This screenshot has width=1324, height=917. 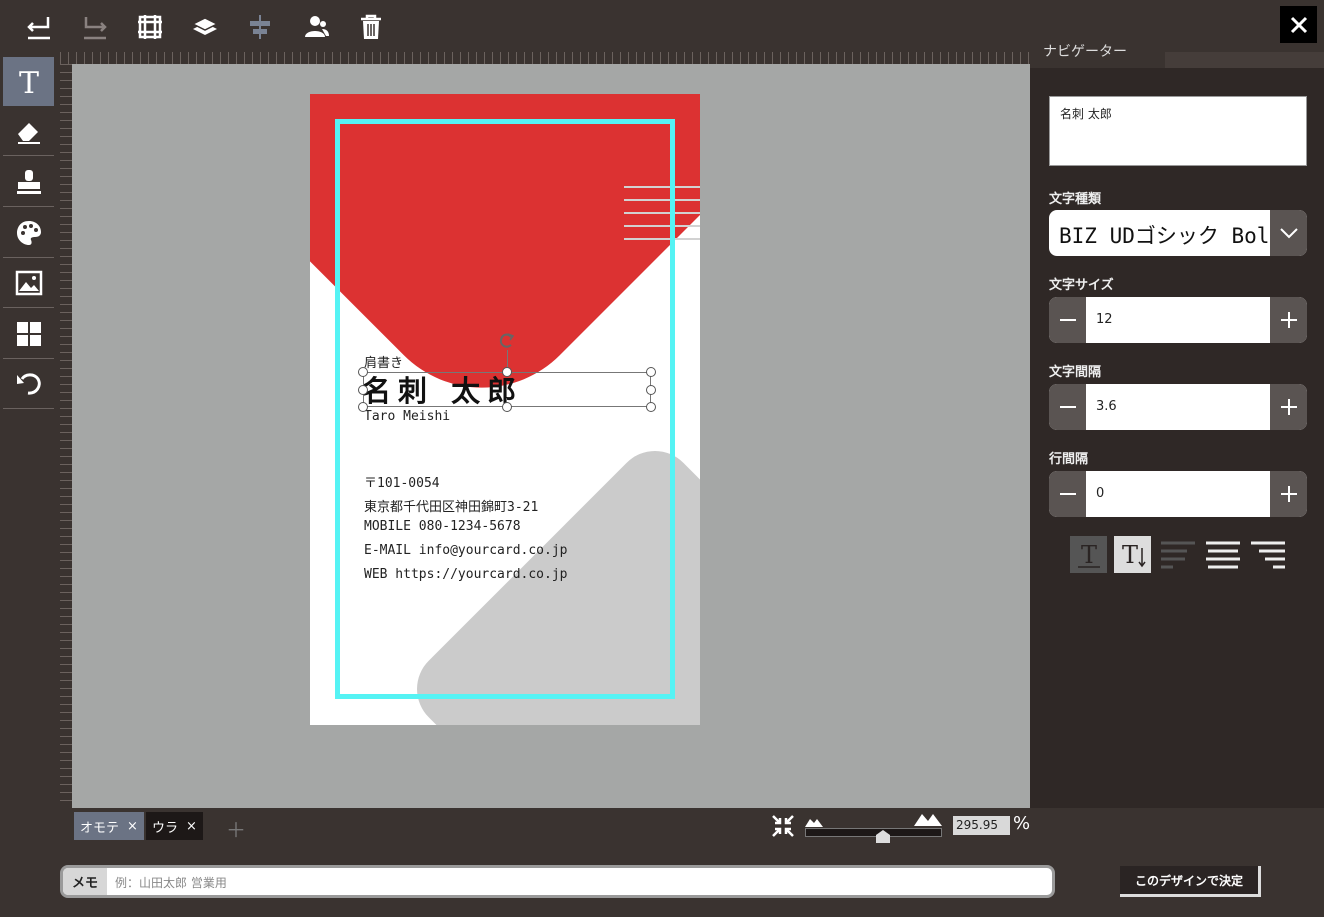 I want to click on layers-button, so click(x=205, y=27).